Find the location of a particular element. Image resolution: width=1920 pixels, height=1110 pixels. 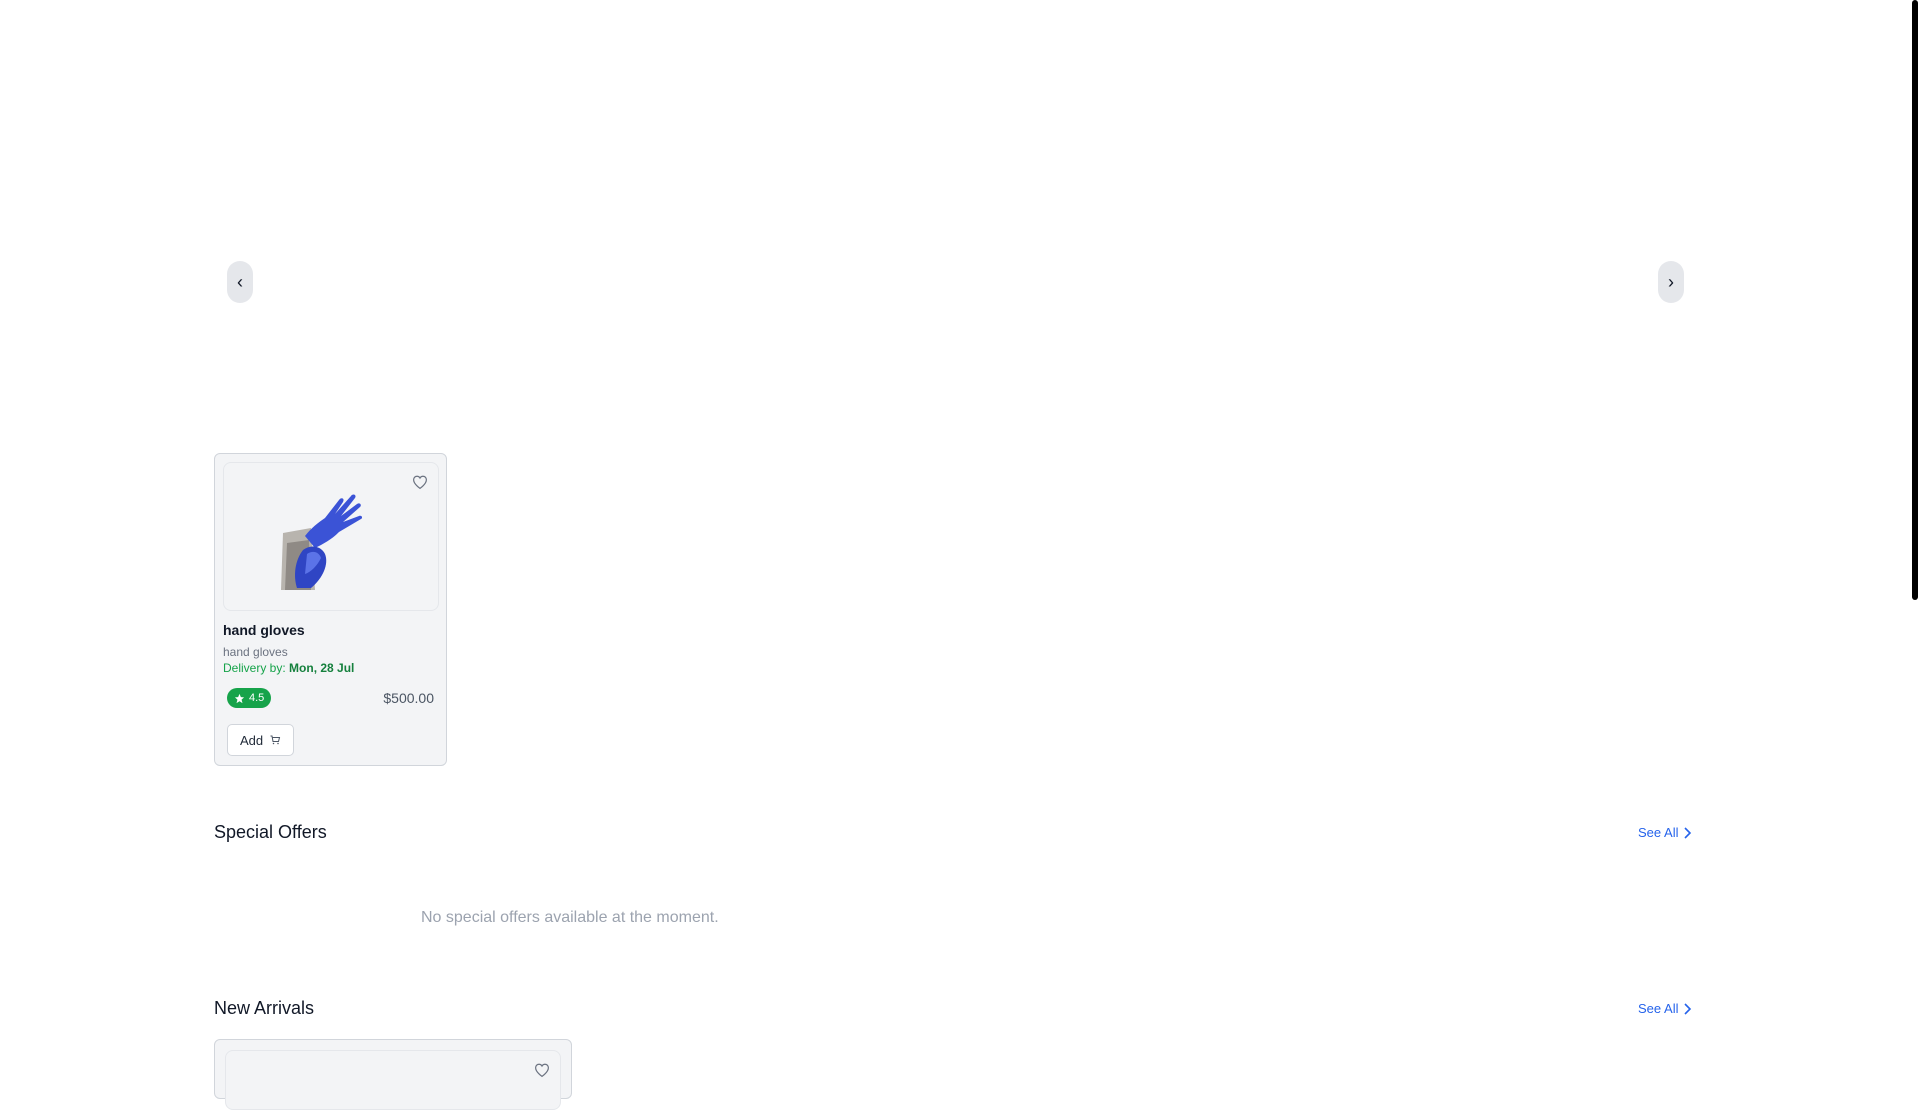

special-offers-title: Special Offers is located at coordinates (270, 832).